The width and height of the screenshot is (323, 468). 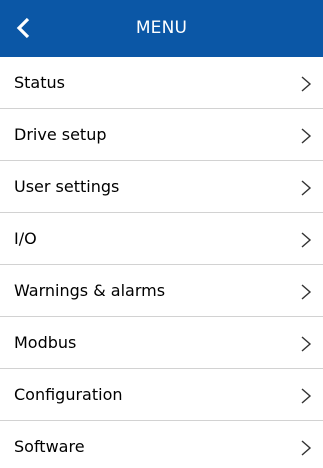 I want to click on menu-item-label: I/O, so click(x=25, y=238).